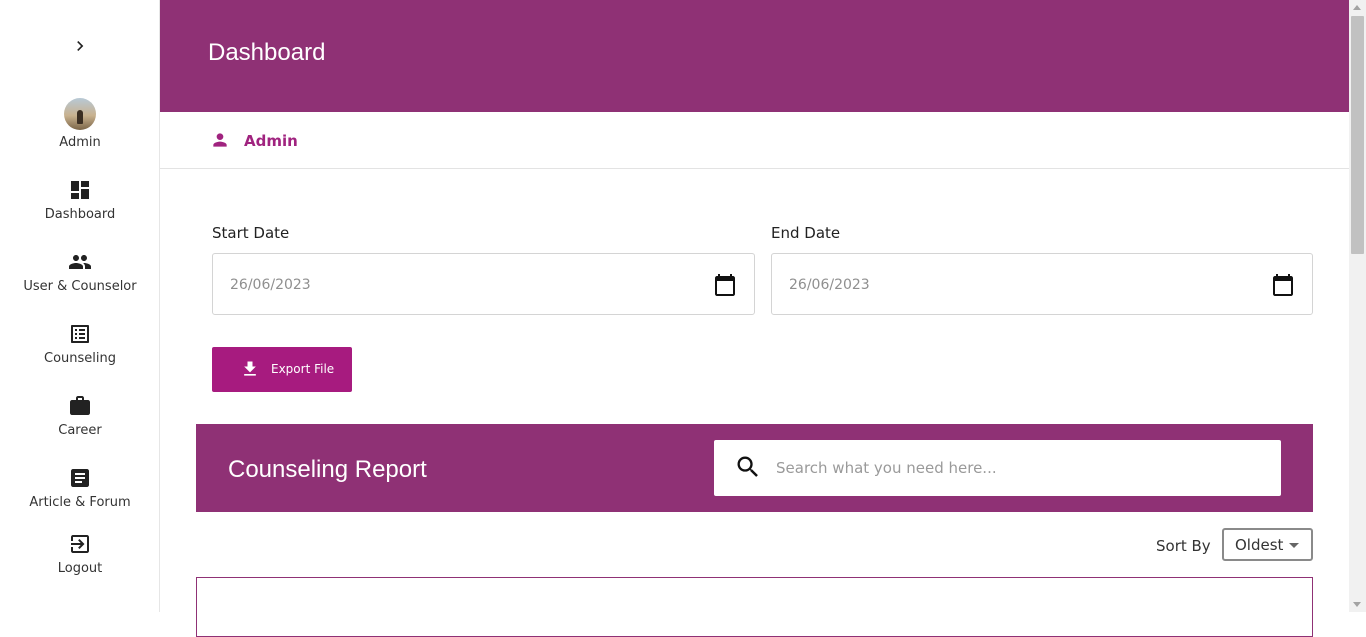 The image size is (1366, 637). What do you see at coordinates (250, 368) in the screenshot?
I see `download-icon` at bounding box center [250, 368].